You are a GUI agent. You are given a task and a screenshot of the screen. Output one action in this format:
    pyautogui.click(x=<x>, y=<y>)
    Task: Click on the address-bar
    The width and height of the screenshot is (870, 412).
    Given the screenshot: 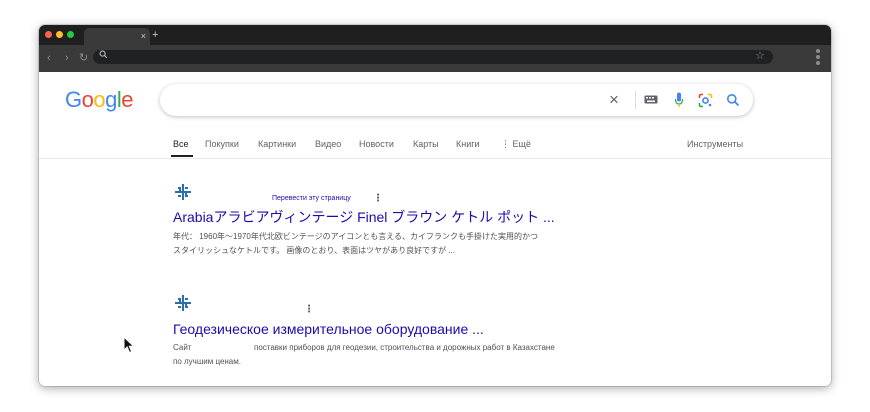 What is the action you would take?
    pyautogui.click(x=433, y=57)
    